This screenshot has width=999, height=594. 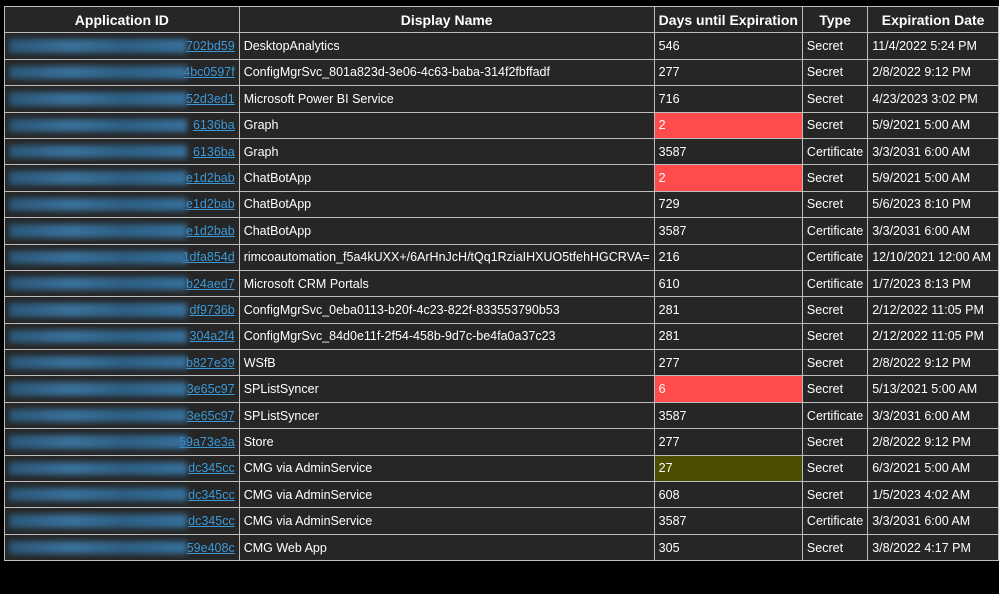 What do you see at coordinates (933, 178) in the screenshot?
I see `expiration-date-cell: 5/9/2021 5:00 AM` at bounding box center [933, 178].